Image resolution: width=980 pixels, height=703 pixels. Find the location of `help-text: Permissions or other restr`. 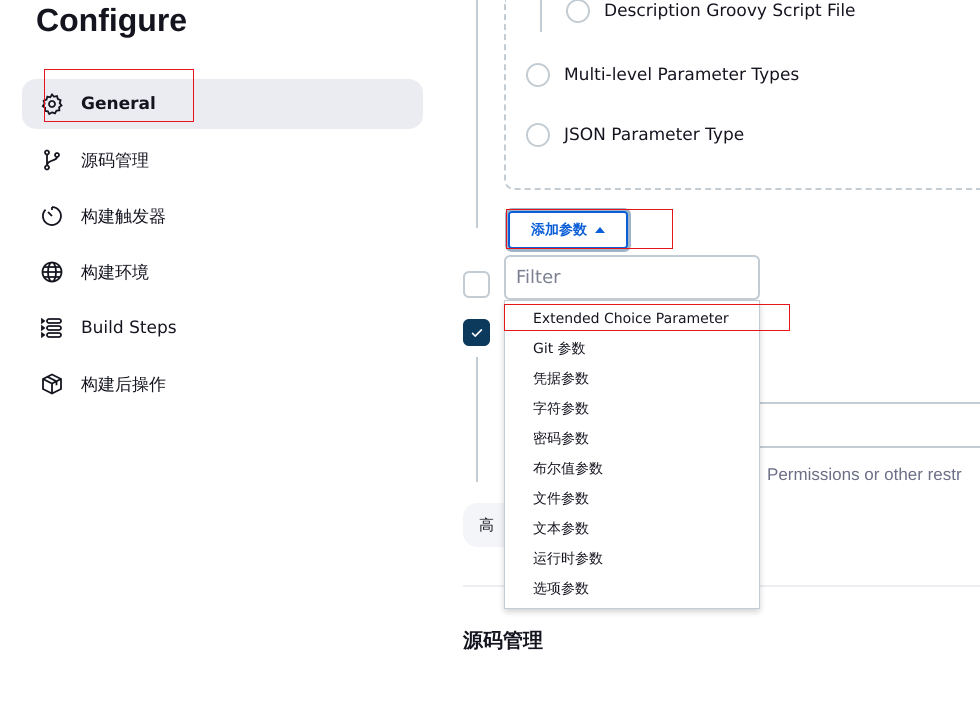

help-text: Permissions or other restr is located at coordinates (865, 475).